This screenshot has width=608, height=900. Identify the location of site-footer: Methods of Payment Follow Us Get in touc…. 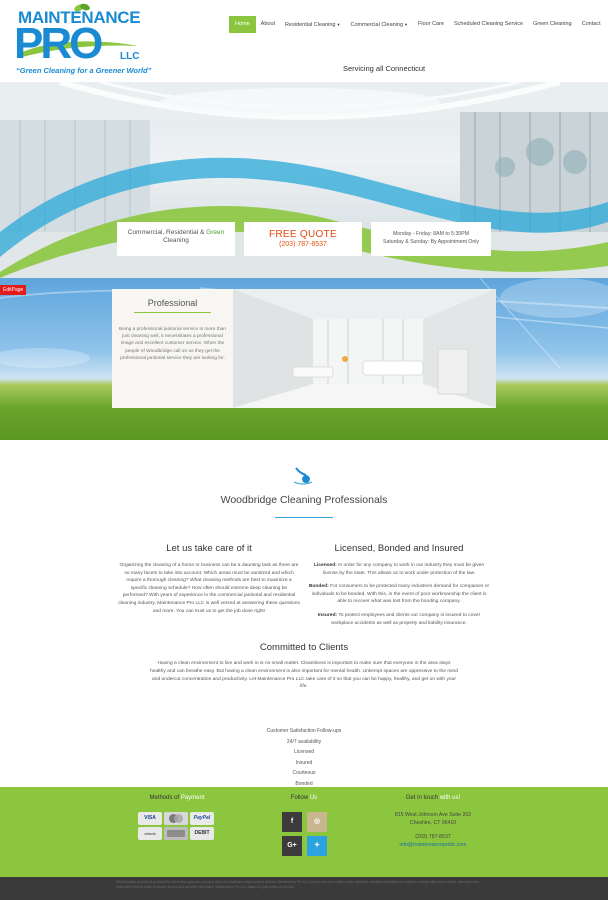
(304, 832).